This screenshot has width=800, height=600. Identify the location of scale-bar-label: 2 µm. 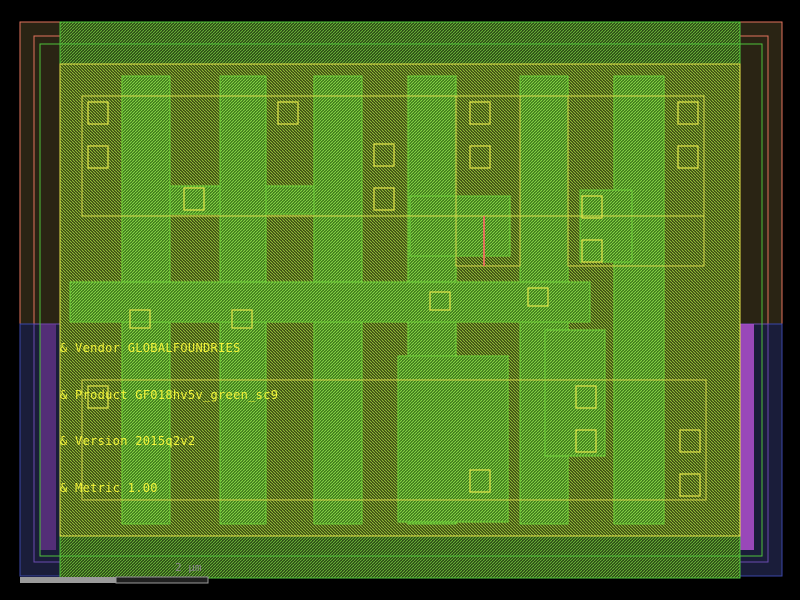
(188, 567).